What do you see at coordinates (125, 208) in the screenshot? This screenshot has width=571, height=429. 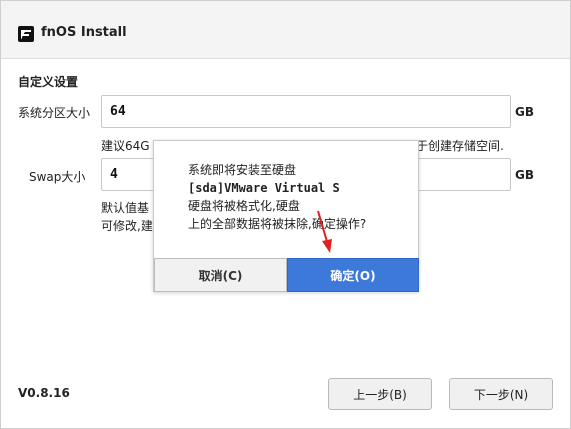 I see `swap-hint-line1: 默认值基` at bounding box center [125, 208].